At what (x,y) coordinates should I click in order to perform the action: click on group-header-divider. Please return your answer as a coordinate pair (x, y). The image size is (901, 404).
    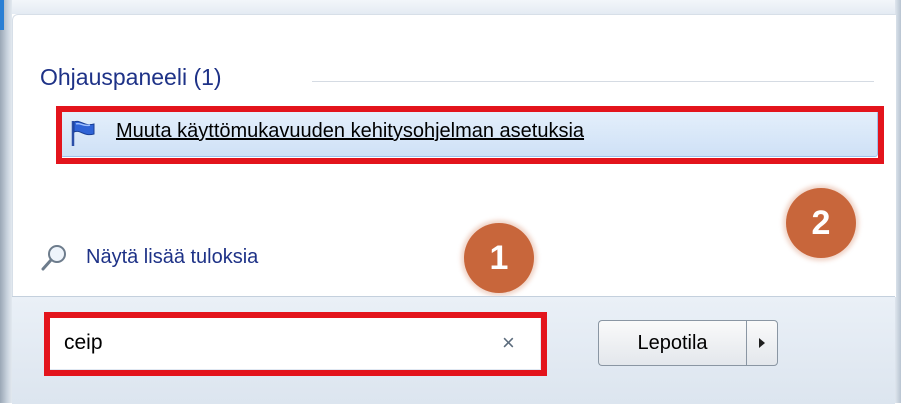
    Looking at the image, I should click on (593, 81).